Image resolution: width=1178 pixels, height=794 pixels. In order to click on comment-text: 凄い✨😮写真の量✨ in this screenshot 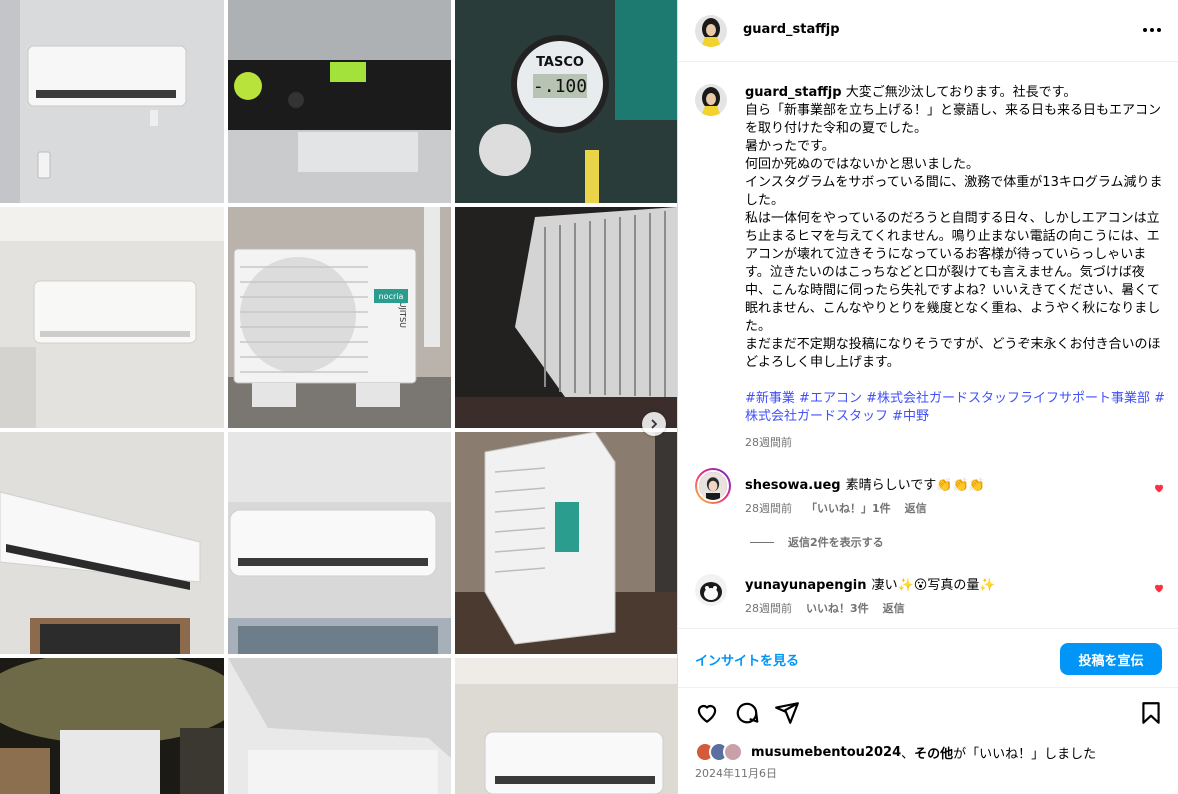, I will do `click(933, 585)`.